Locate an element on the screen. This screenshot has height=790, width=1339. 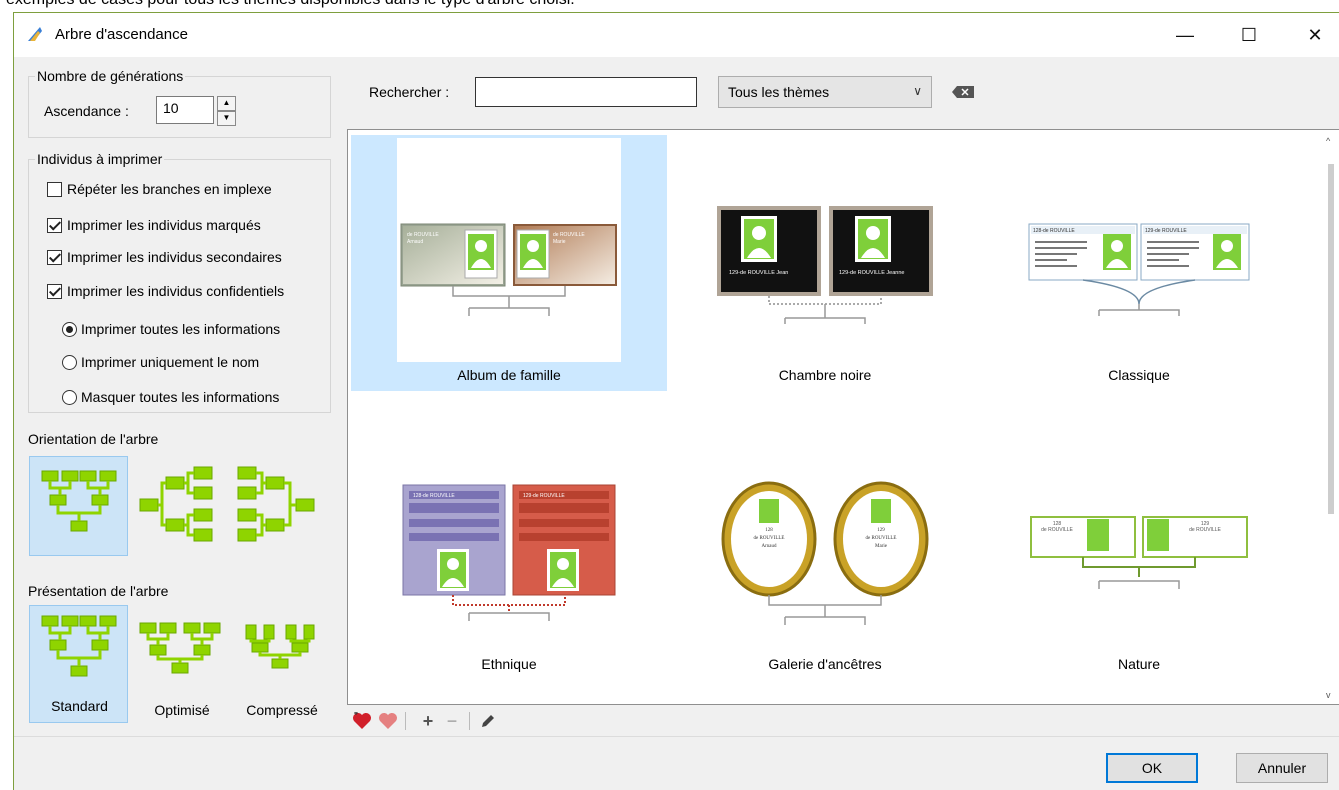
checkbox-print-confidential: Imprimer les individus confidentiels is located at coordinates (165, 291).